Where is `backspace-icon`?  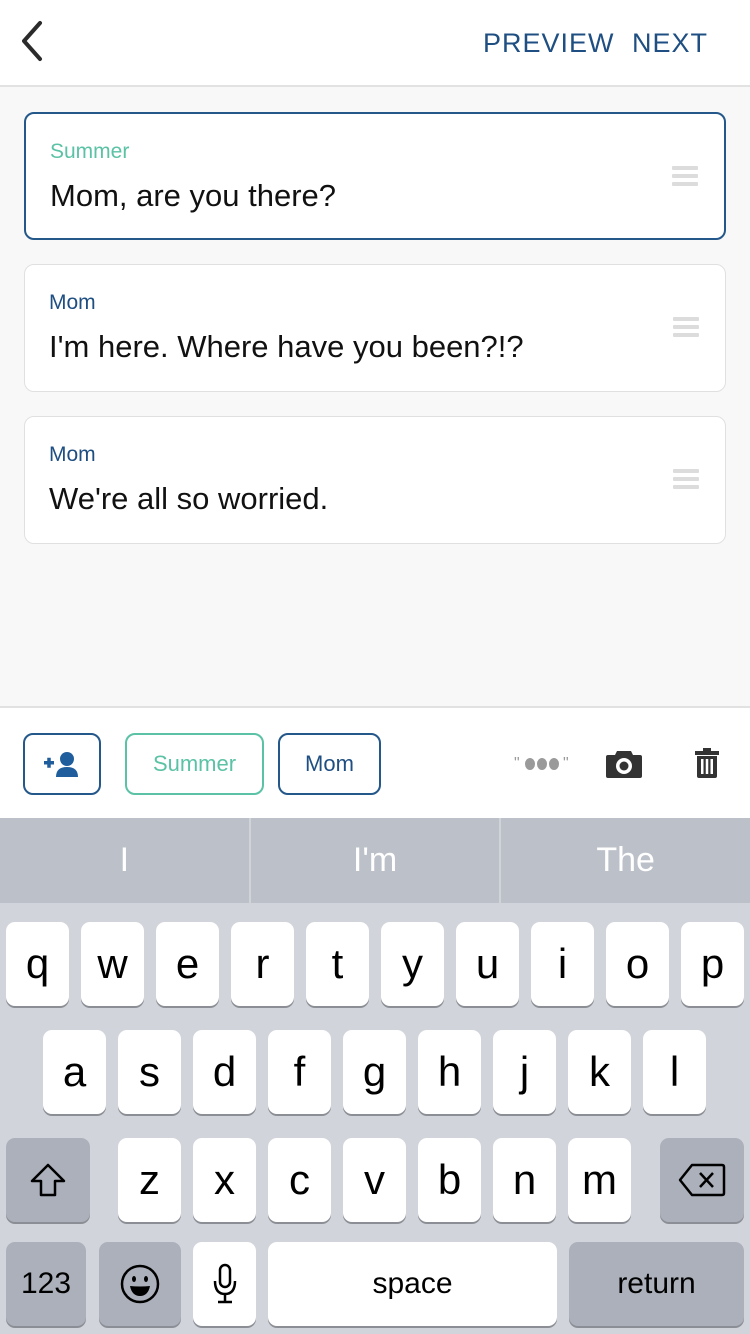
backspace-icon is located at coordinates (702, 1180).